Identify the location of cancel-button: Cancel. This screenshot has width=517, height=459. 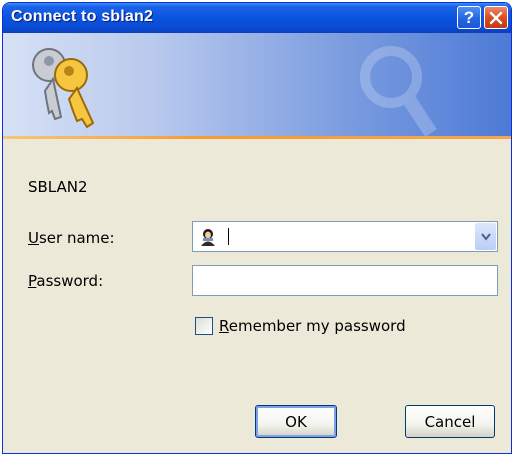
(450, 421).